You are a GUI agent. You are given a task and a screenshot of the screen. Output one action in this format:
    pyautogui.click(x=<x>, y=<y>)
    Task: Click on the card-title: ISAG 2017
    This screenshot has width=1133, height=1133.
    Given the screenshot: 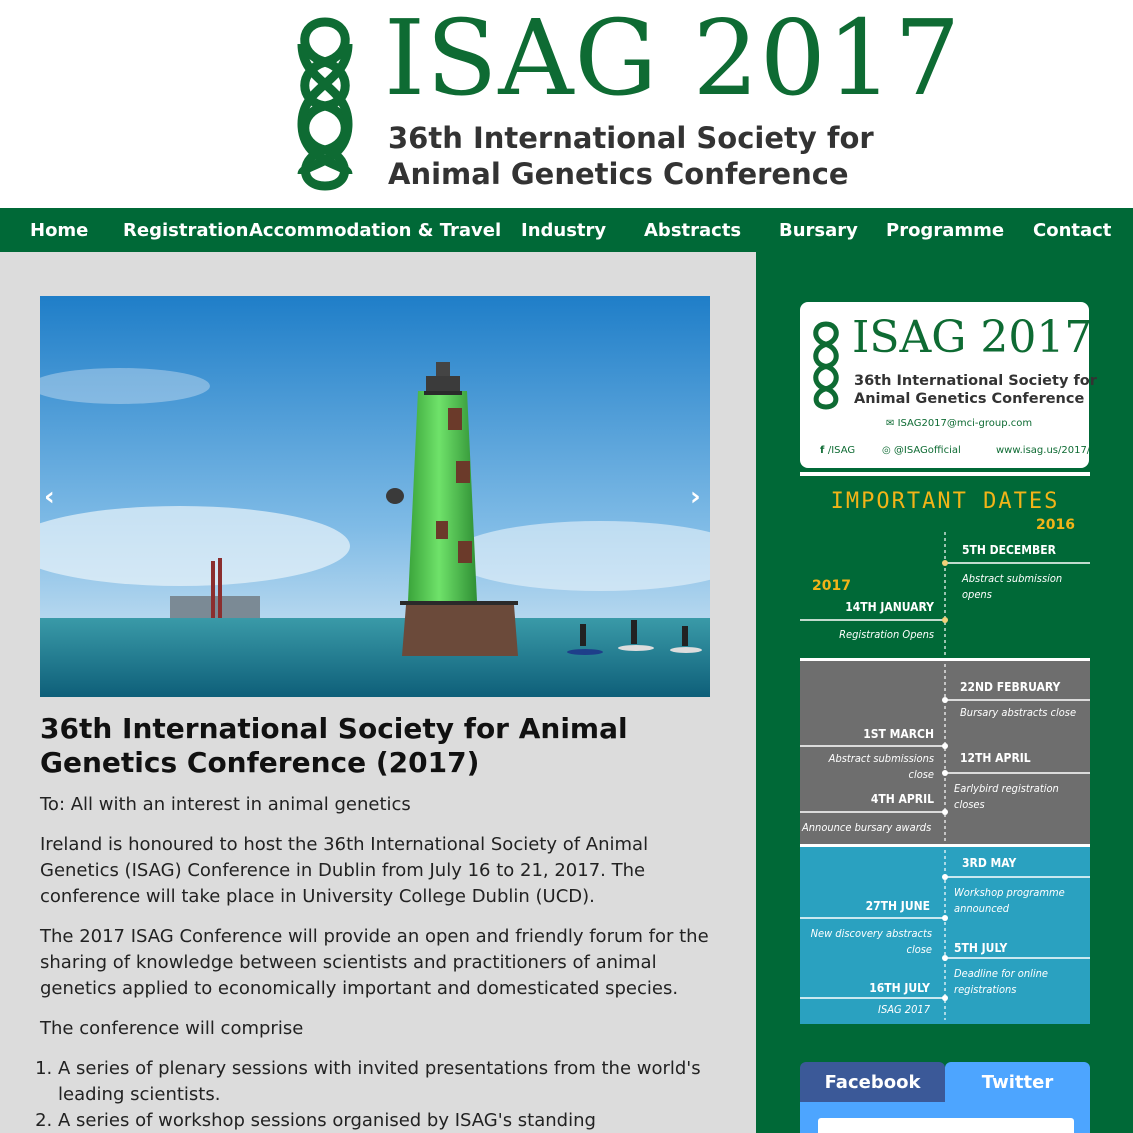 What is the action you would take?
    pyautogui.click(x=972, y=337)
    